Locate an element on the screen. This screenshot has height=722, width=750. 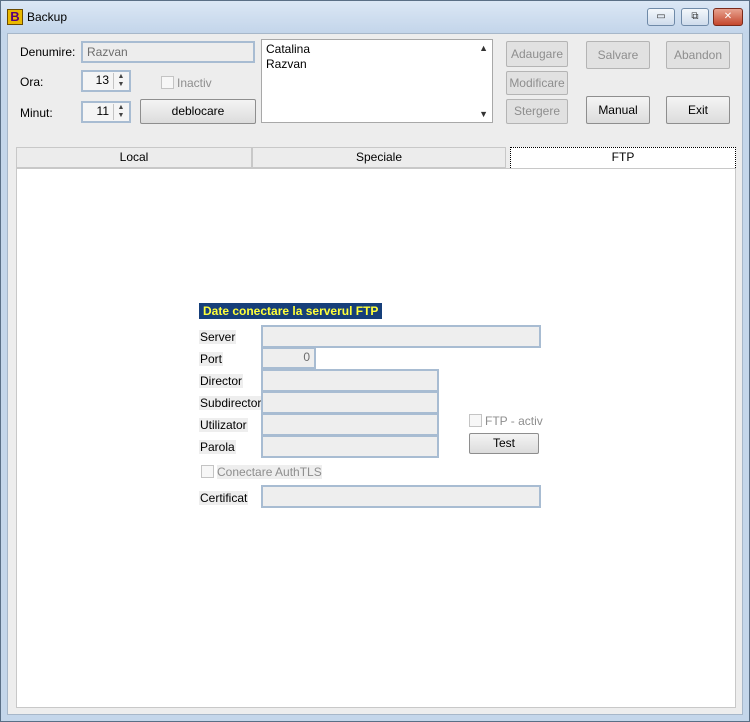
authtls-label: Conectare AuthTLS is located at coordinates (269, 472).